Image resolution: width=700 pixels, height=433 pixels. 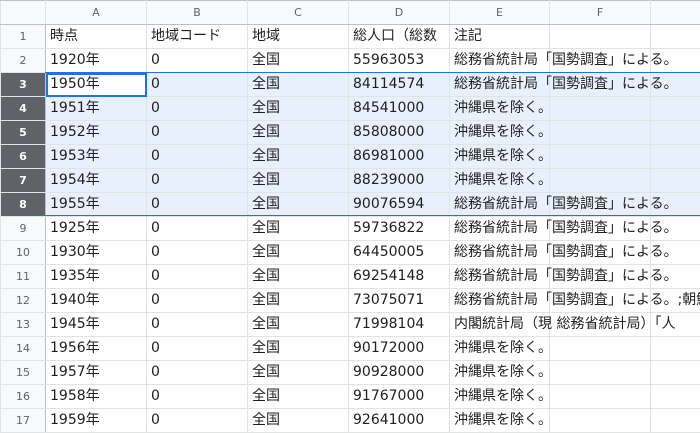 What do you see at coordinates (96, 421) in the screenshot?
I see `cell-a: 1959年` at bounding box center [96, 421].